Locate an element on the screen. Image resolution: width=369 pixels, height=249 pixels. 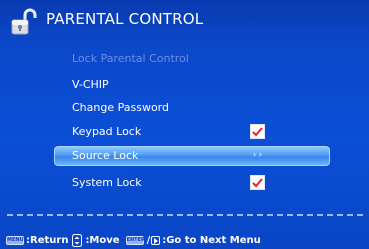
next-menu-hint: :Go to Next Menu is located at coordinates (211, 240).